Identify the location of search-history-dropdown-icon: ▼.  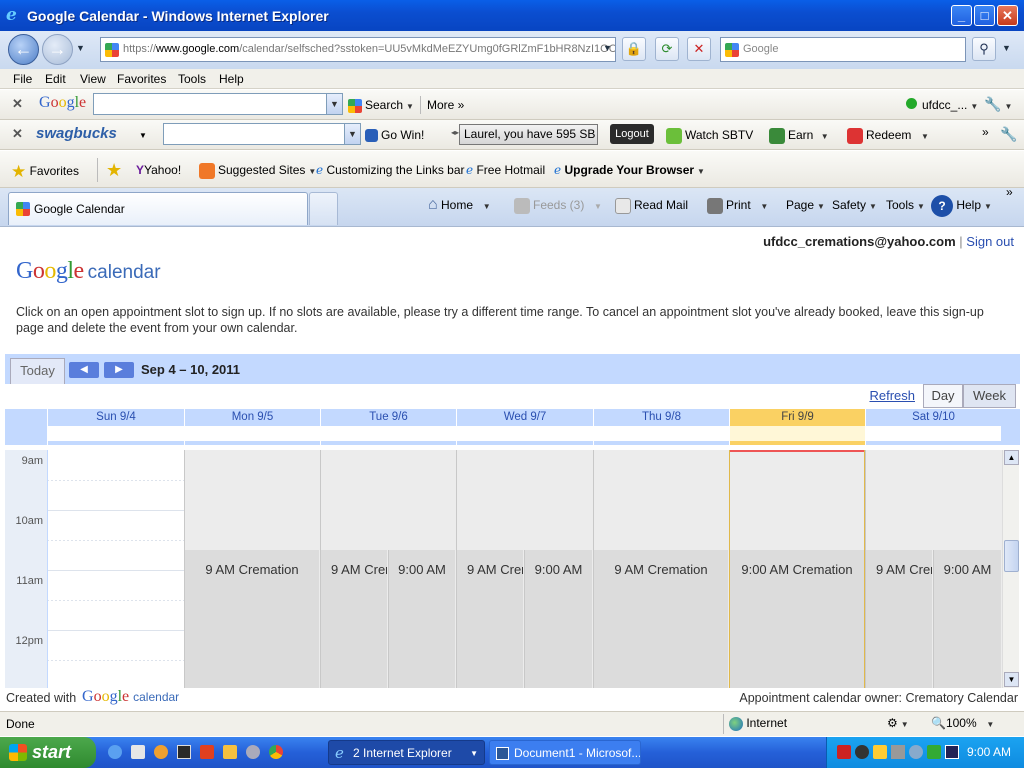
(334, 104).